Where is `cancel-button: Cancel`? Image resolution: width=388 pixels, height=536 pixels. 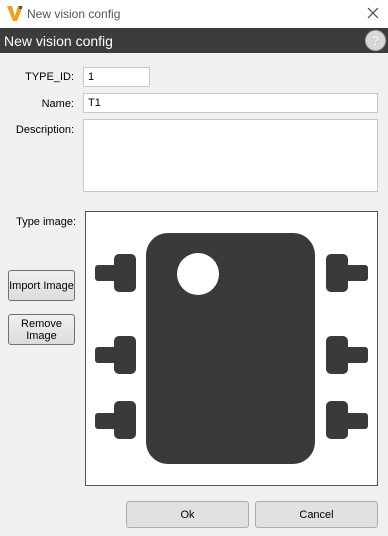 cancel-button: Cancel is located at coordinates (316, 514).